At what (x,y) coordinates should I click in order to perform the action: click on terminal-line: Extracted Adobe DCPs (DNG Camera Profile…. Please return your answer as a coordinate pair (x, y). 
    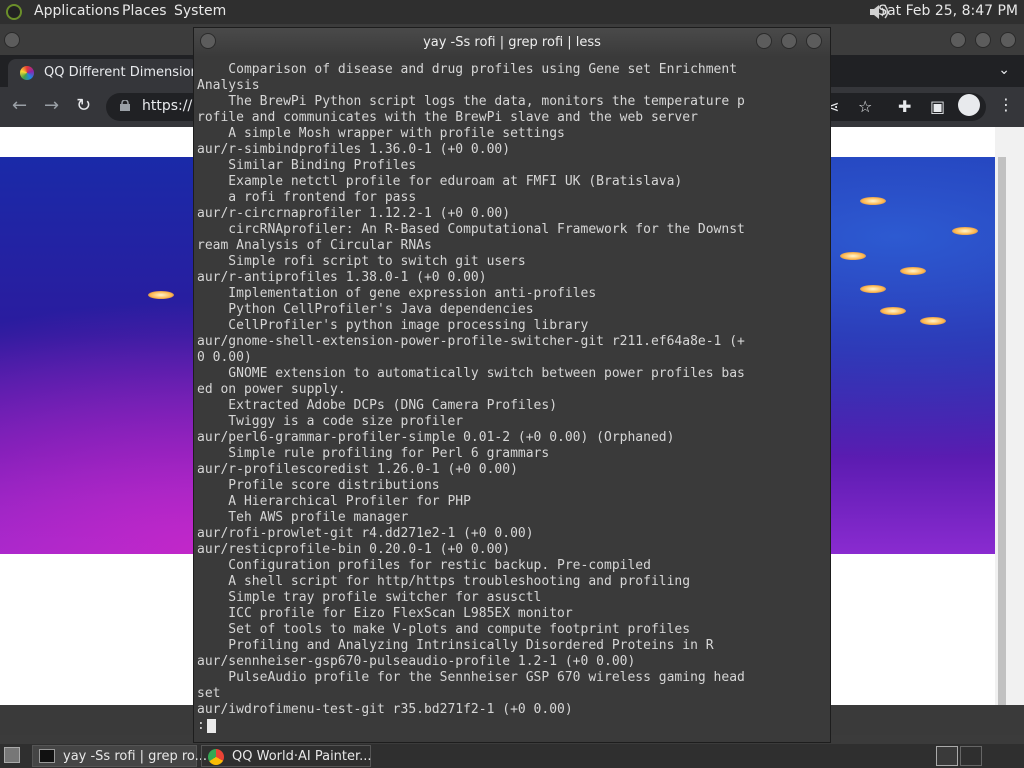
    Looking at the image, I should click on (377, 405).